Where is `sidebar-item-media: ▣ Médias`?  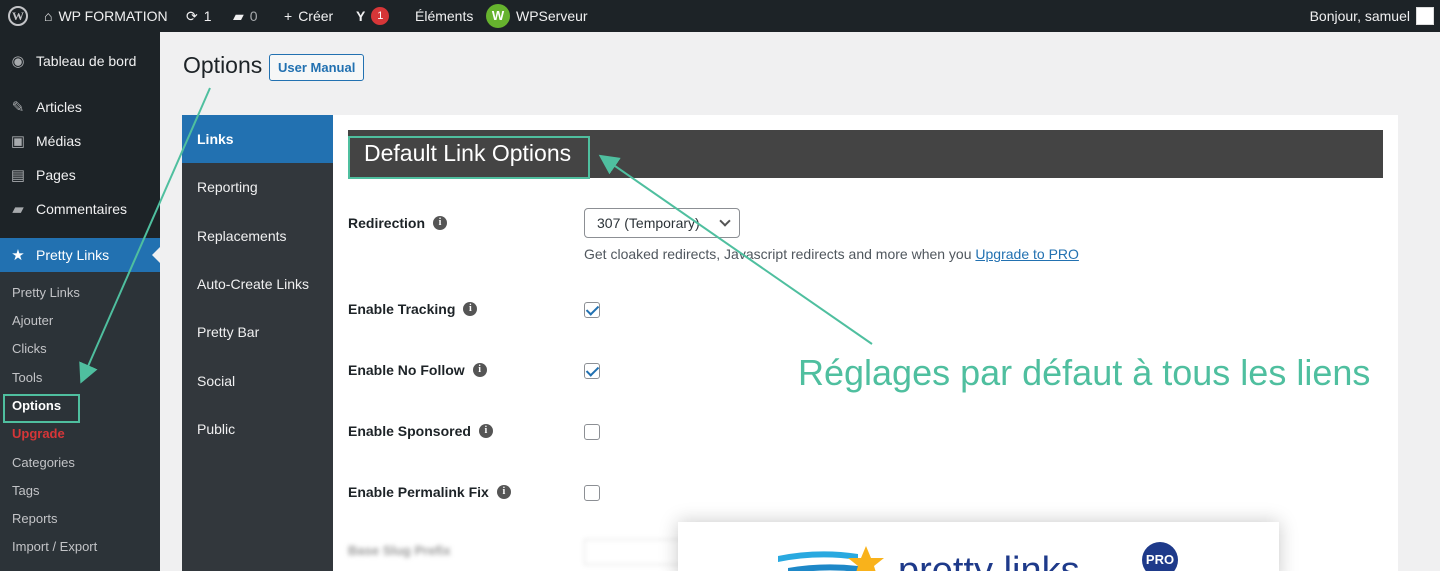 sidebar-item-media: ▣ Médias is located at coordinates (80, 141).